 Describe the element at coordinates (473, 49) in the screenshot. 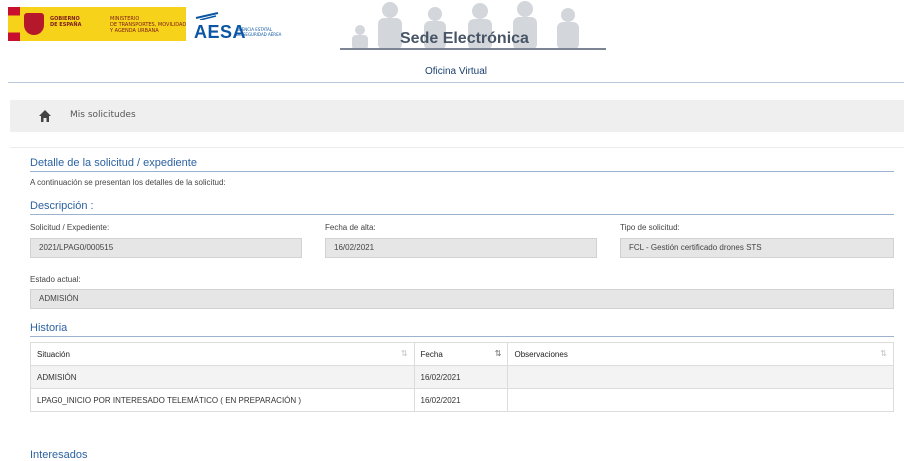

I see `sede-underline` at that location.